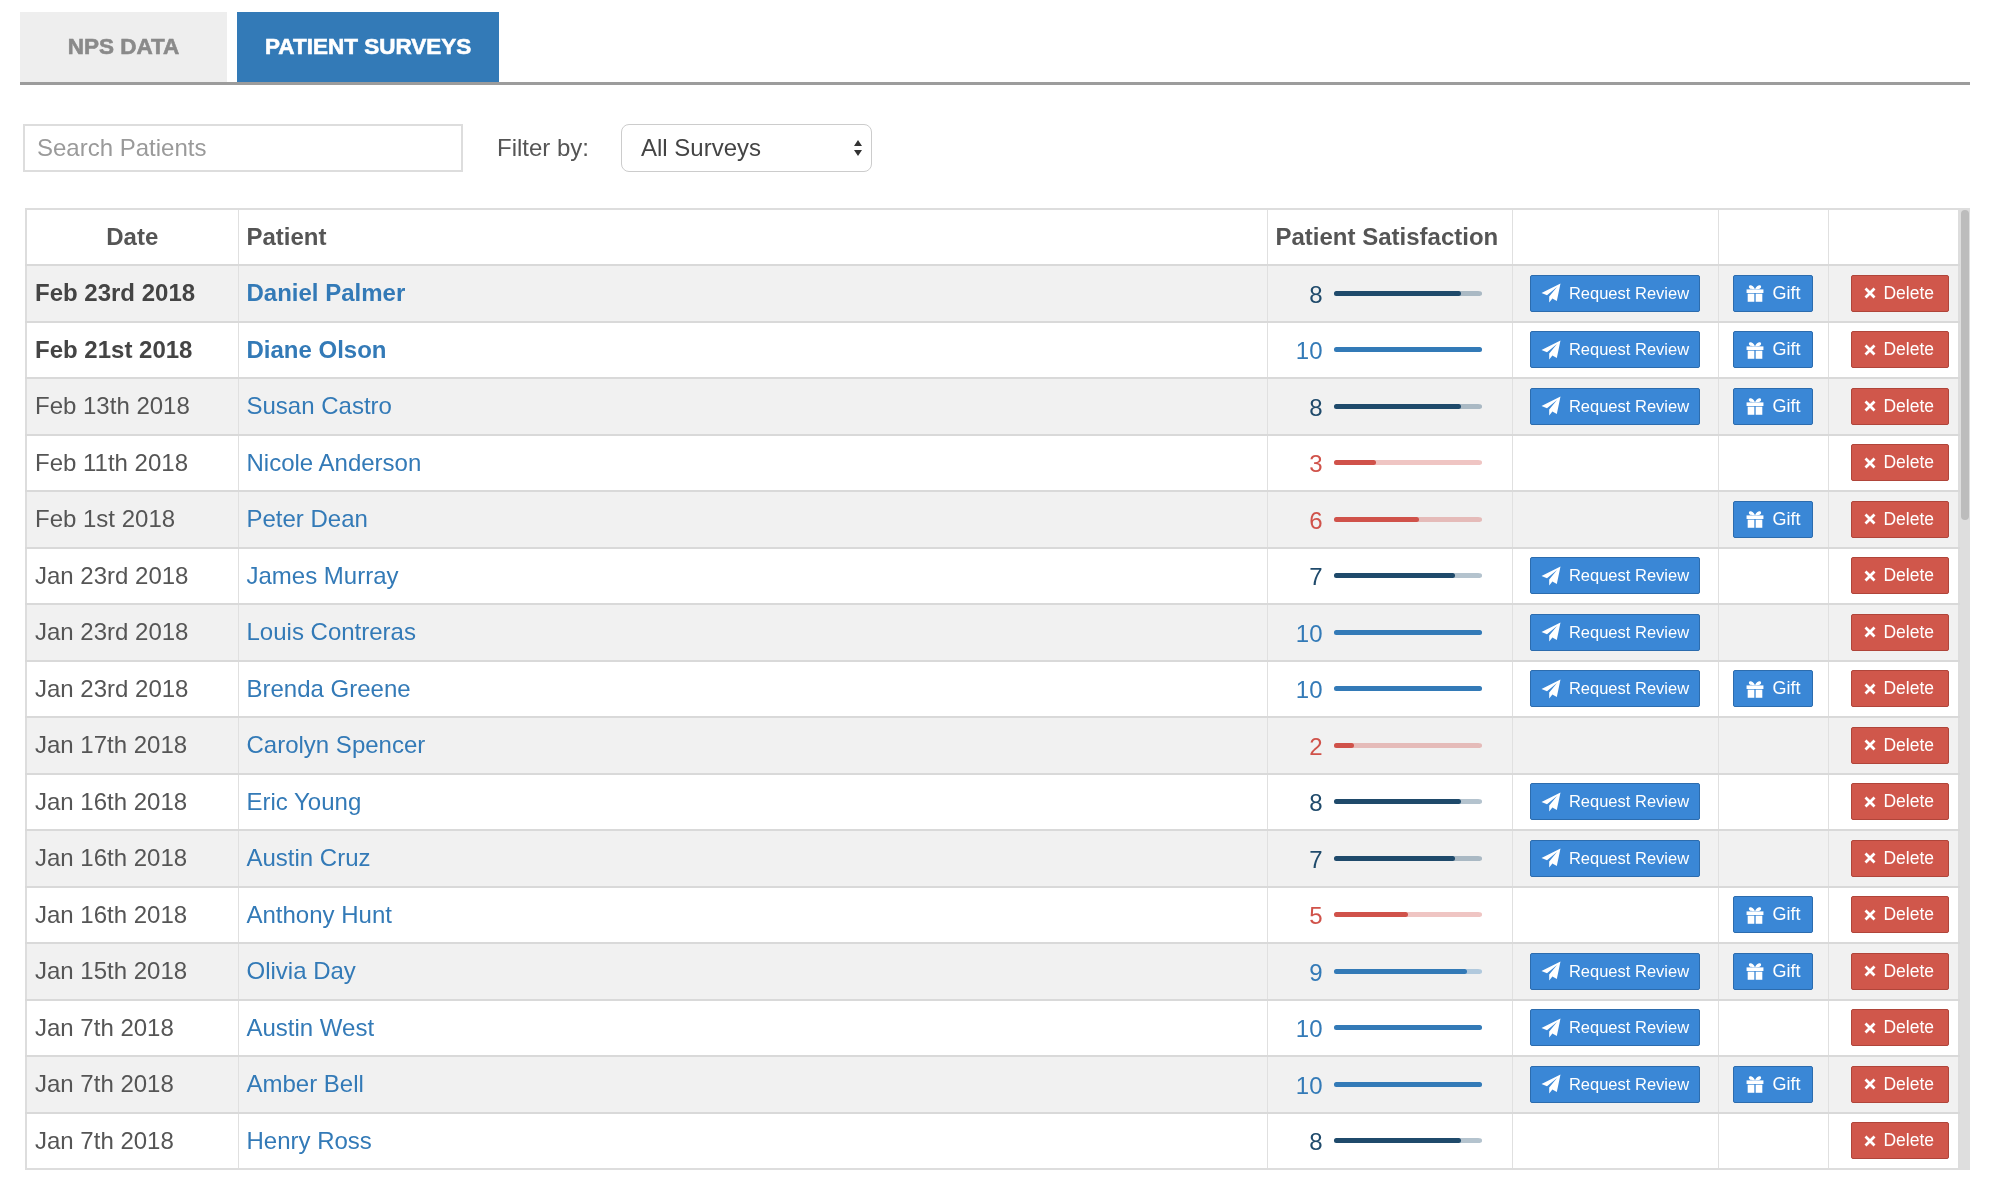  Describe the element at coordinates (132, 745) in the screenshot. I see `date-cell: Jan 17th 2018` at that location.